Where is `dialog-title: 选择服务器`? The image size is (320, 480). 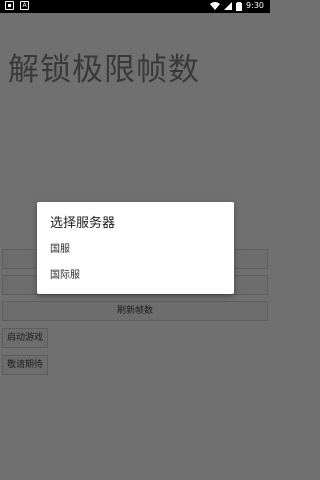 dialog-title: 选择服务器 is located at coordinates (83, 223).